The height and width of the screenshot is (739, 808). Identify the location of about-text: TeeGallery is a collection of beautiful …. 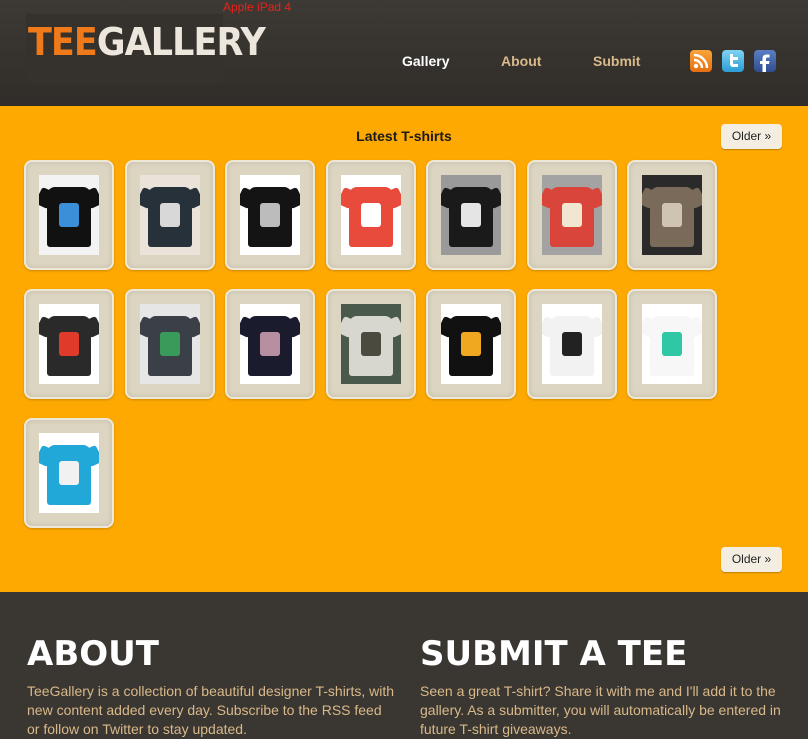
(211, 710).